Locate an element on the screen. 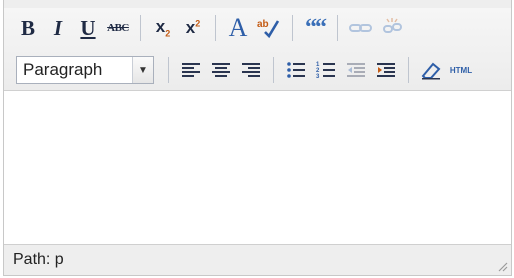  font-color-icon: A is located at coordinates (238, 27).